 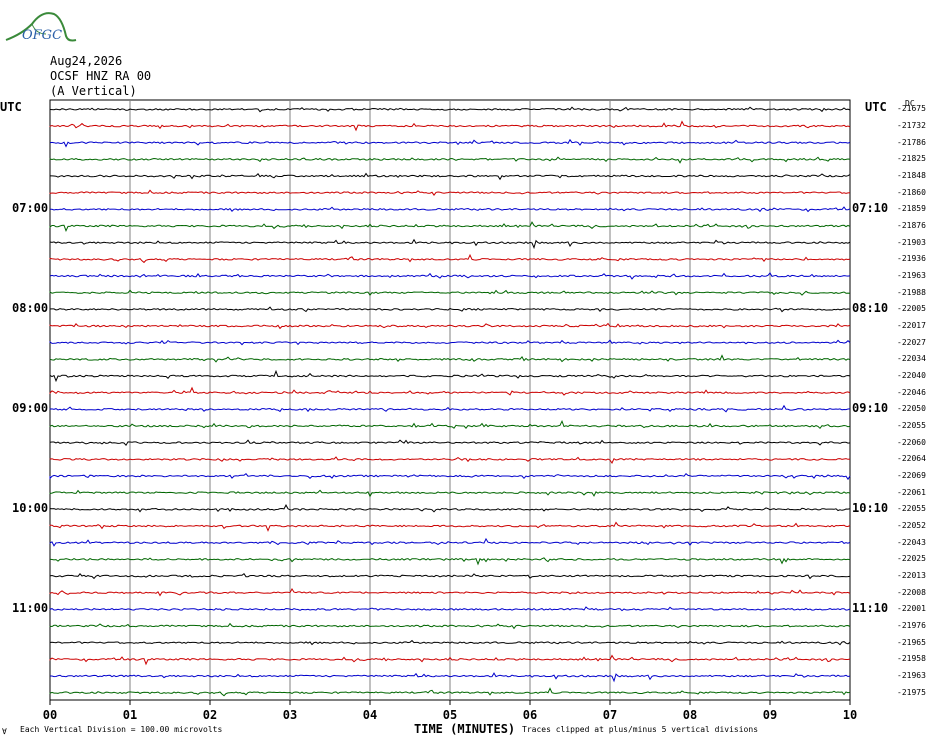 What do you see at coordinates (911, 142) in the screenshot?
I see `trace-value-2: -21786` at bounding box center [911, 142].